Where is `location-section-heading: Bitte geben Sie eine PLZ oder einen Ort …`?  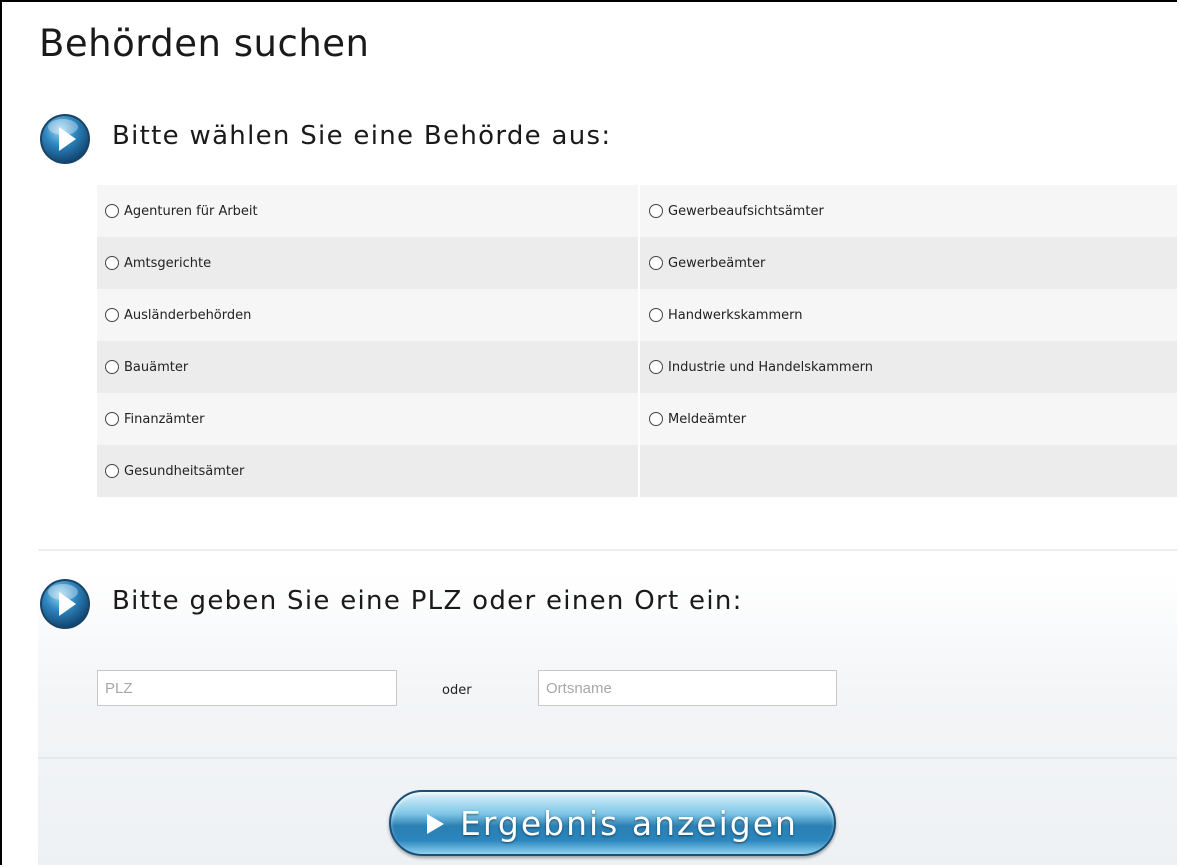 location-section-heading: Bitte geben Sie eine PLZ oder einen Ort … is located at coordinates (390, 604).